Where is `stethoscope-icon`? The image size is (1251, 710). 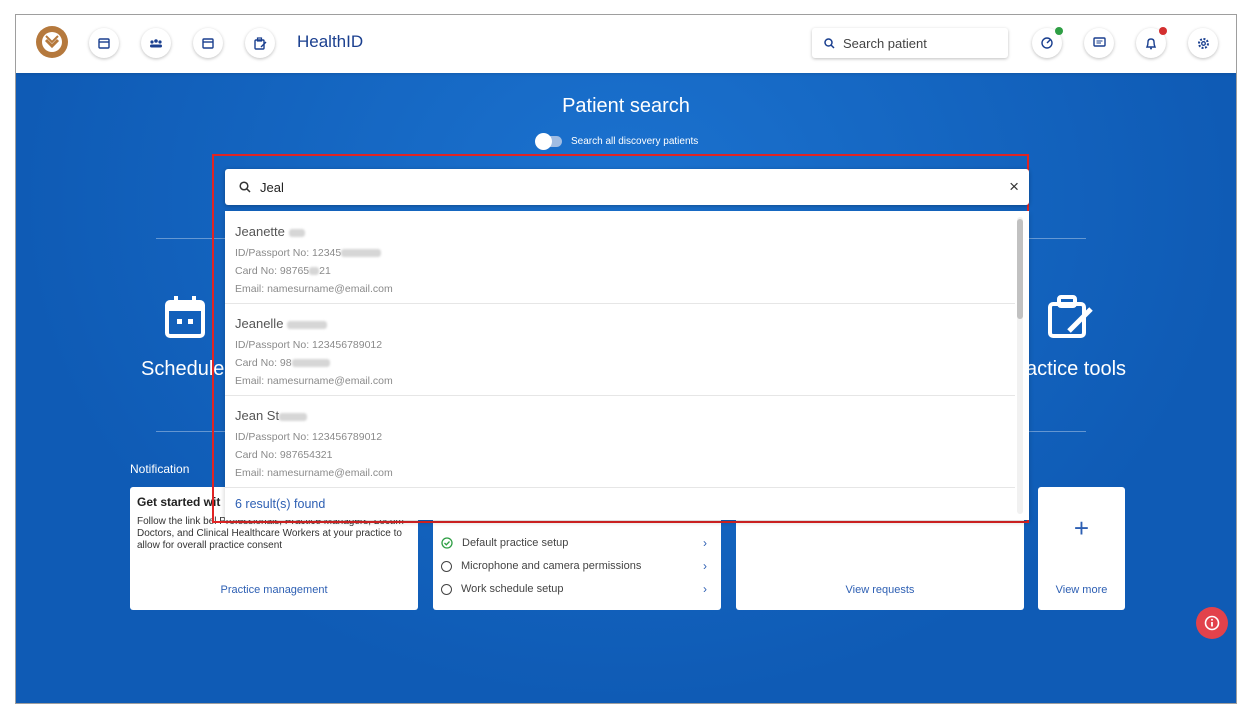 stethoscope-icon is located at coordinates (1047, 42).